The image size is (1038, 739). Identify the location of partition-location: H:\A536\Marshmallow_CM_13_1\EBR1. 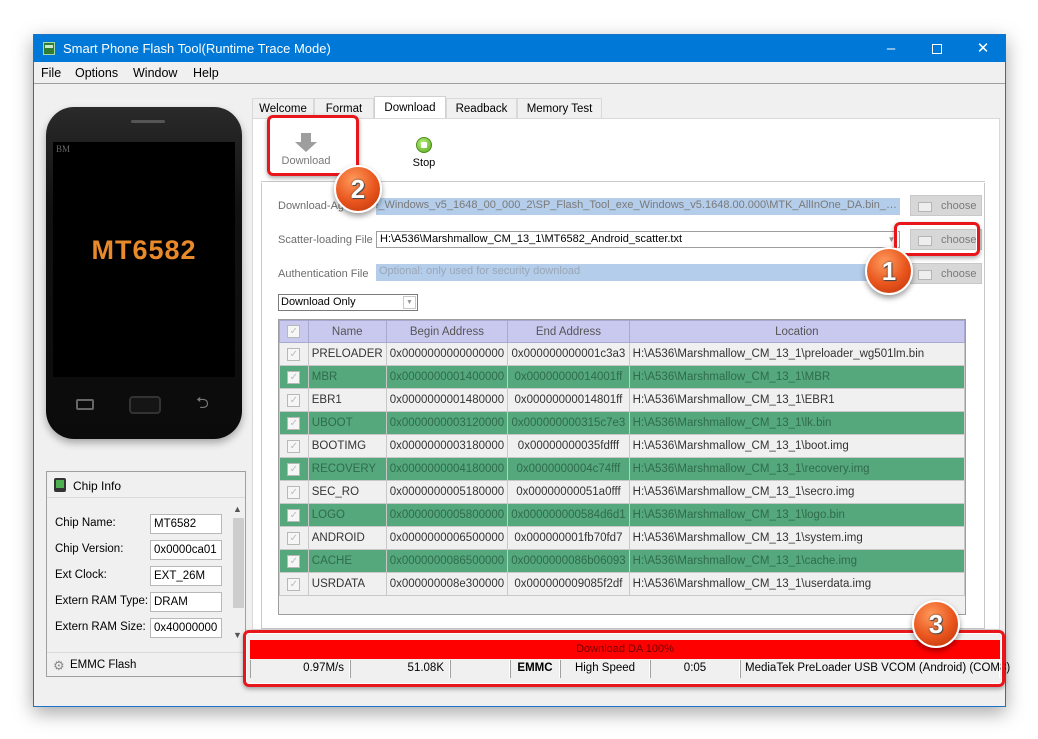
(797, 400).